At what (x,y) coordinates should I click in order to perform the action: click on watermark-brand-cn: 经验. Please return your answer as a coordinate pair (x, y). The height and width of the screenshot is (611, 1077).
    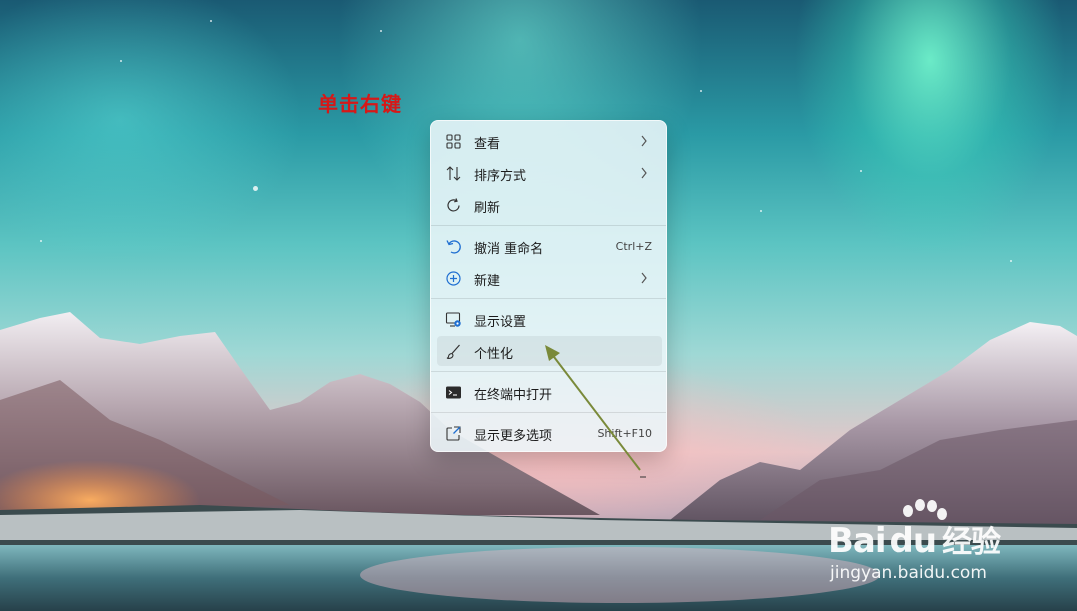
    Looking at the image, I should click on (971, 542).